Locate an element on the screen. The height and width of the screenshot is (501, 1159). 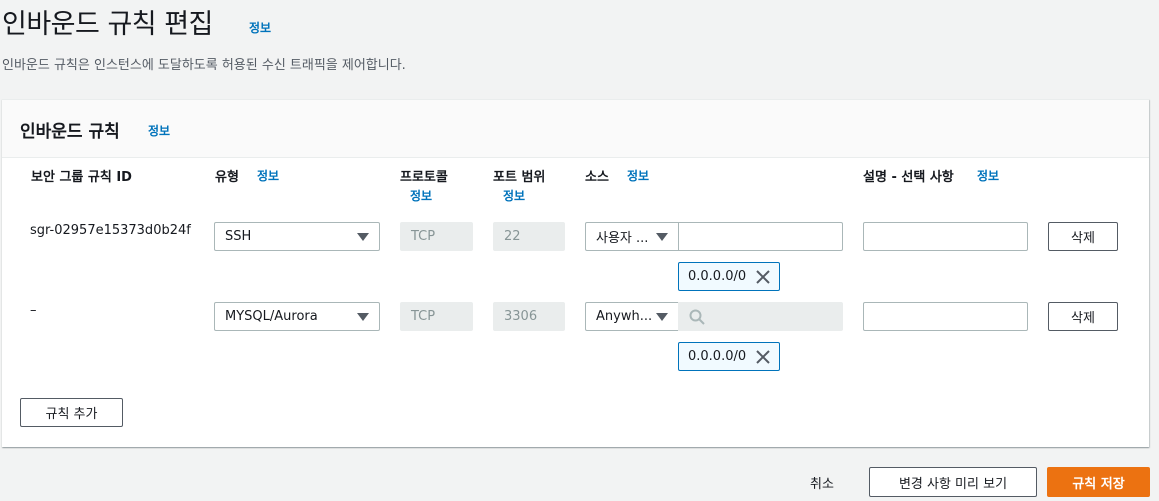
port-range-value: 3306 is located at coordinates (521, 316).